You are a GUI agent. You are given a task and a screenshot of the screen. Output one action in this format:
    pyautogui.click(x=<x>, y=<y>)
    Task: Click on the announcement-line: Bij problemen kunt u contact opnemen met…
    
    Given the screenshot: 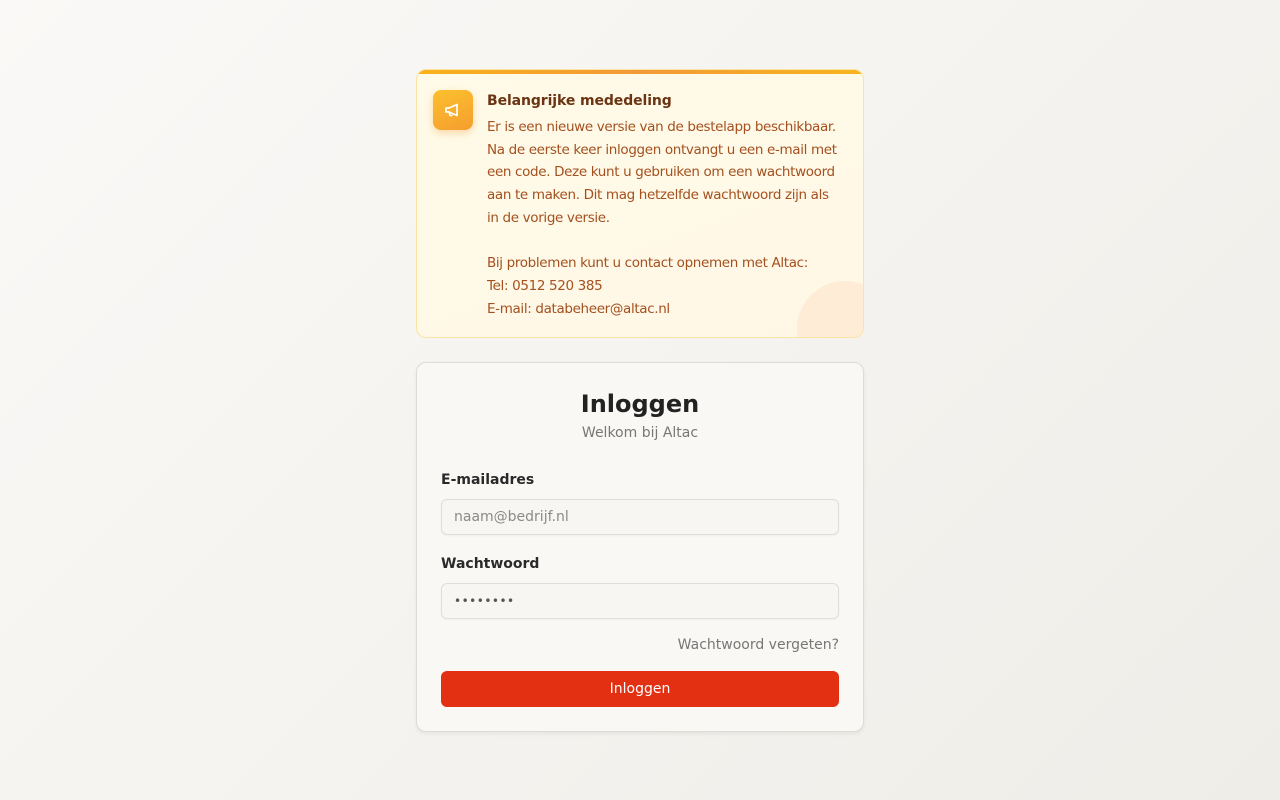 What is the action you would take?
    pyautogui.click(x=647, y=263)
    